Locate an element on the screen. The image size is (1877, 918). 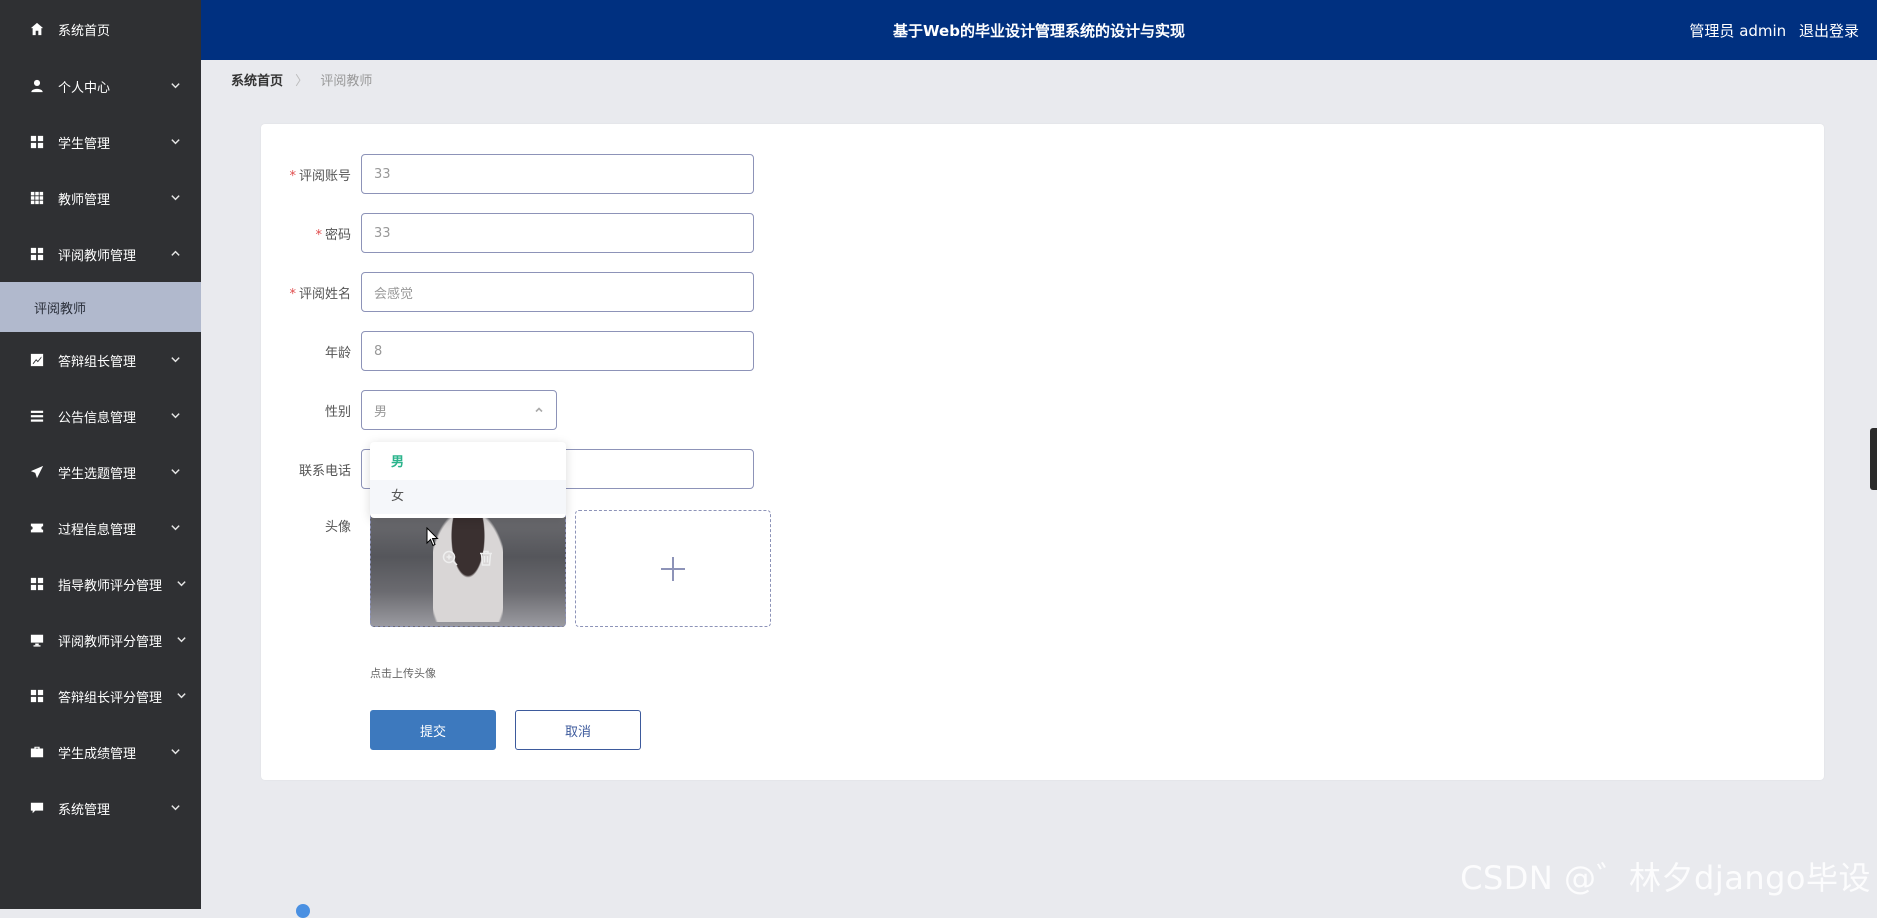
home-icon is located at coordinates (37, 29).